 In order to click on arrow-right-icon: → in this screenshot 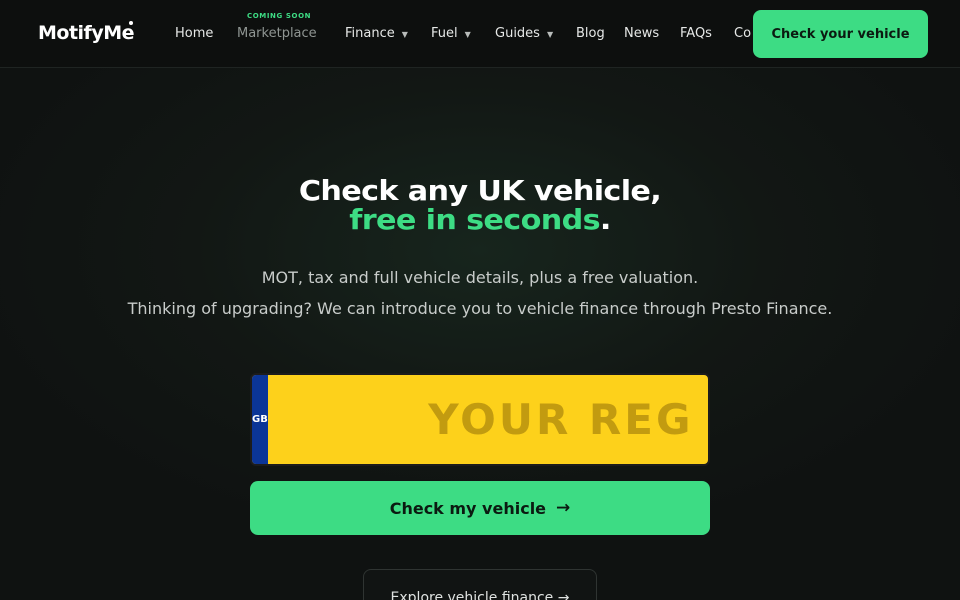, I will do `click(563, 508)`.